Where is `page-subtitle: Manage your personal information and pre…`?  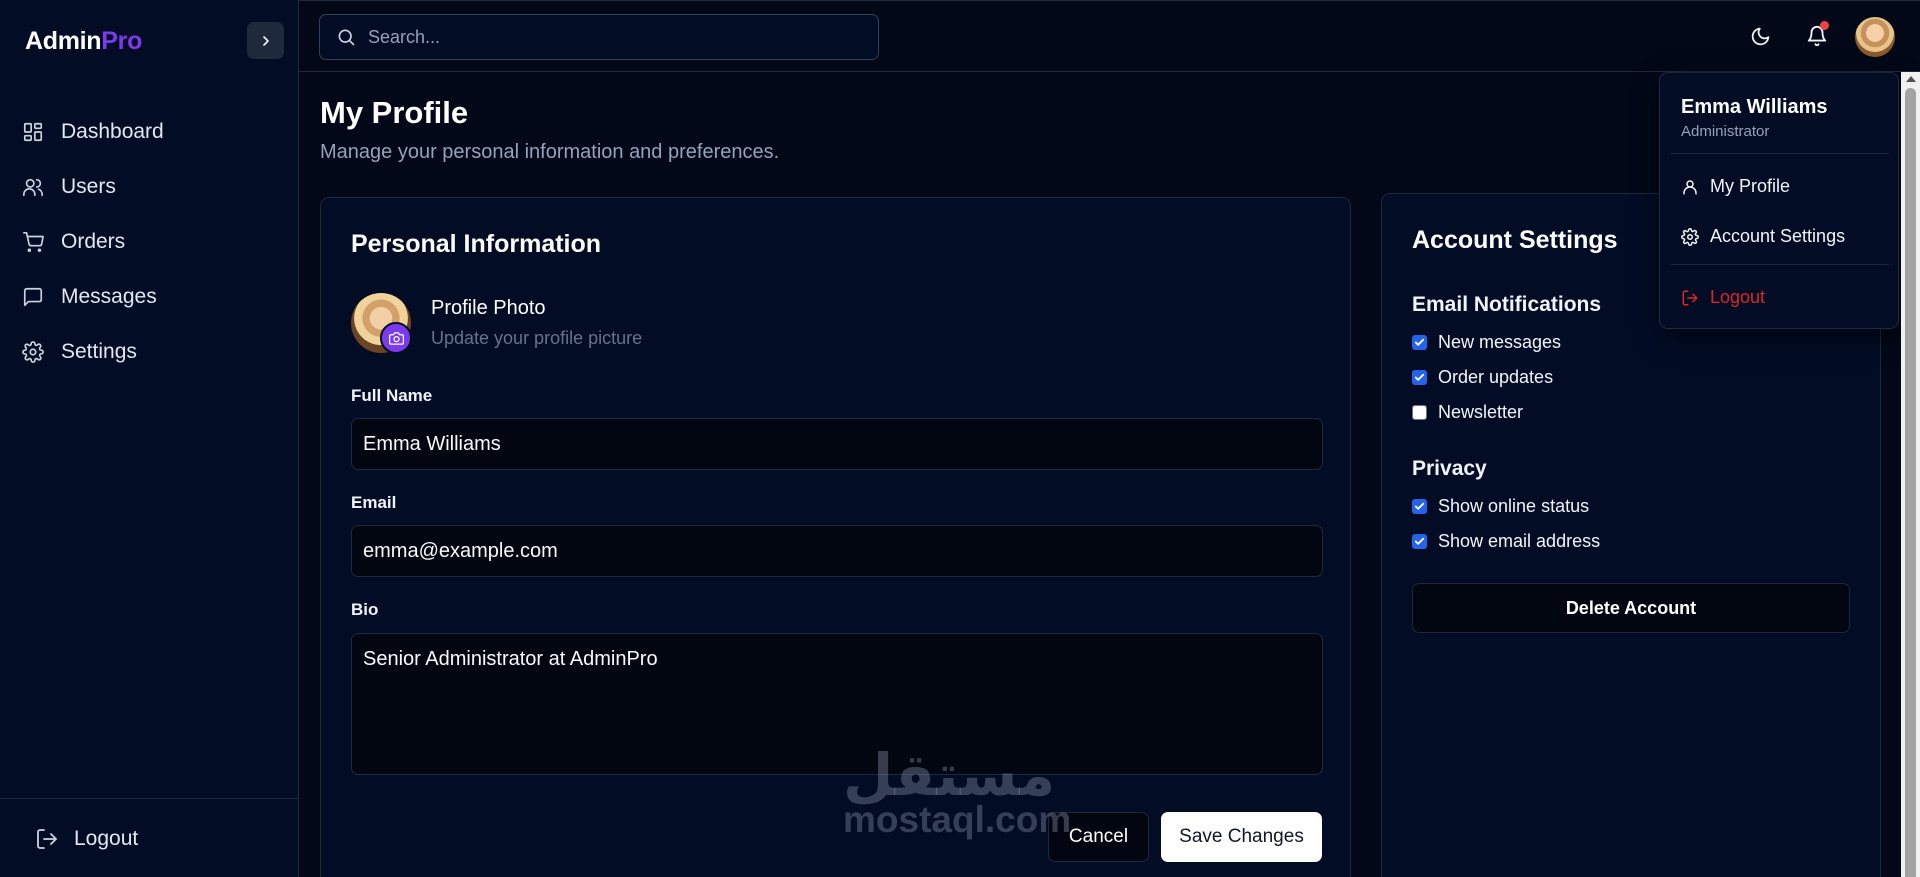
page-subtitle: Manage your personal information and pre… is located at coordinates (550, 152).